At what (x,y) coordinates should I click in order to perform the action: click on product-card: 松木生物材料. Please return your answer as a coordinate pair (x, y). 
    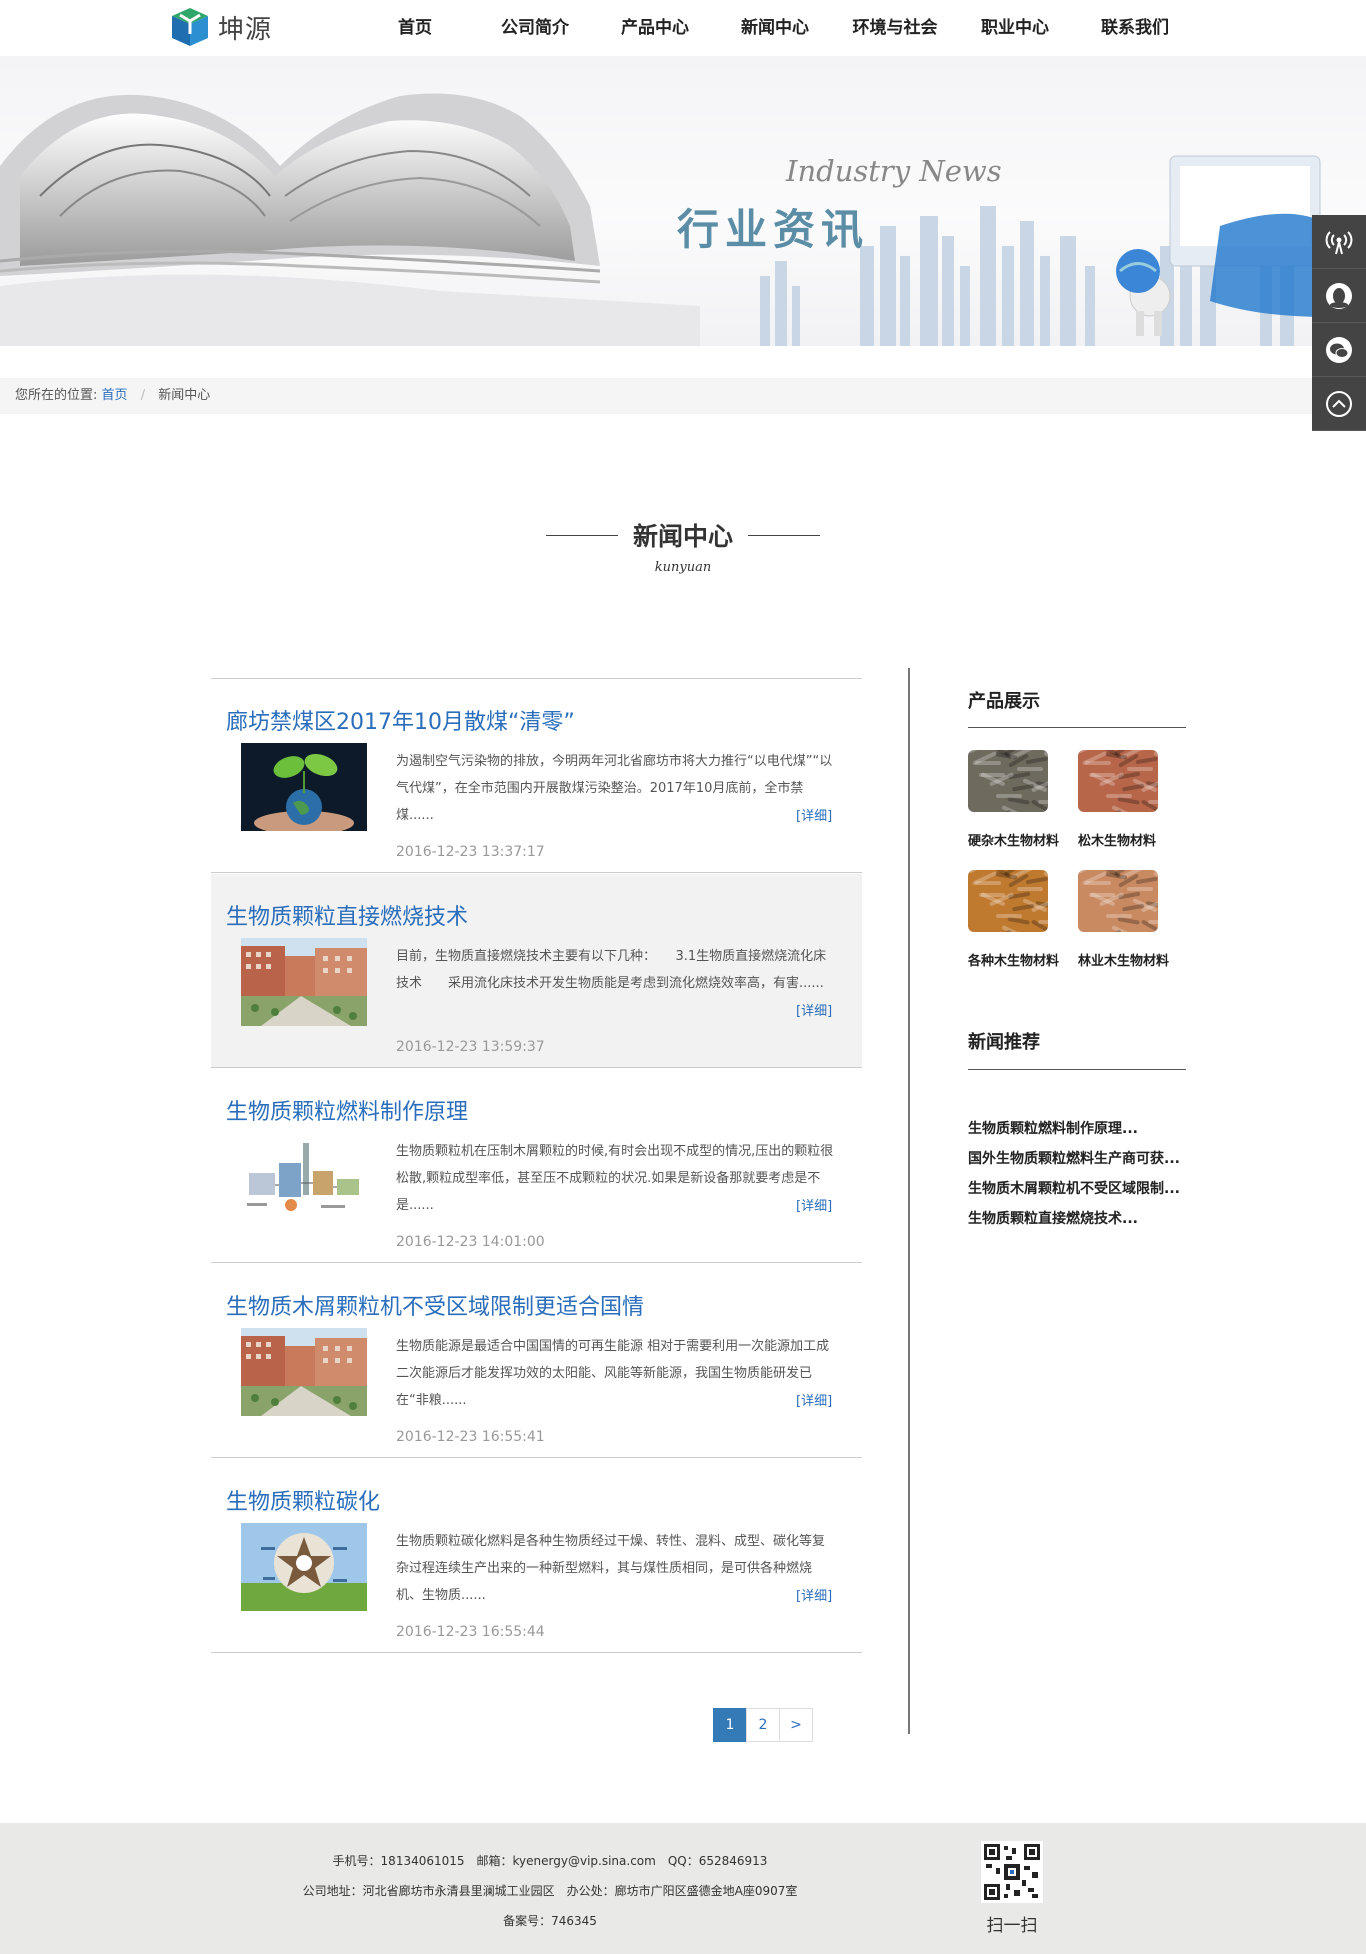
    Looking at the image, I should click on (1133, 799).